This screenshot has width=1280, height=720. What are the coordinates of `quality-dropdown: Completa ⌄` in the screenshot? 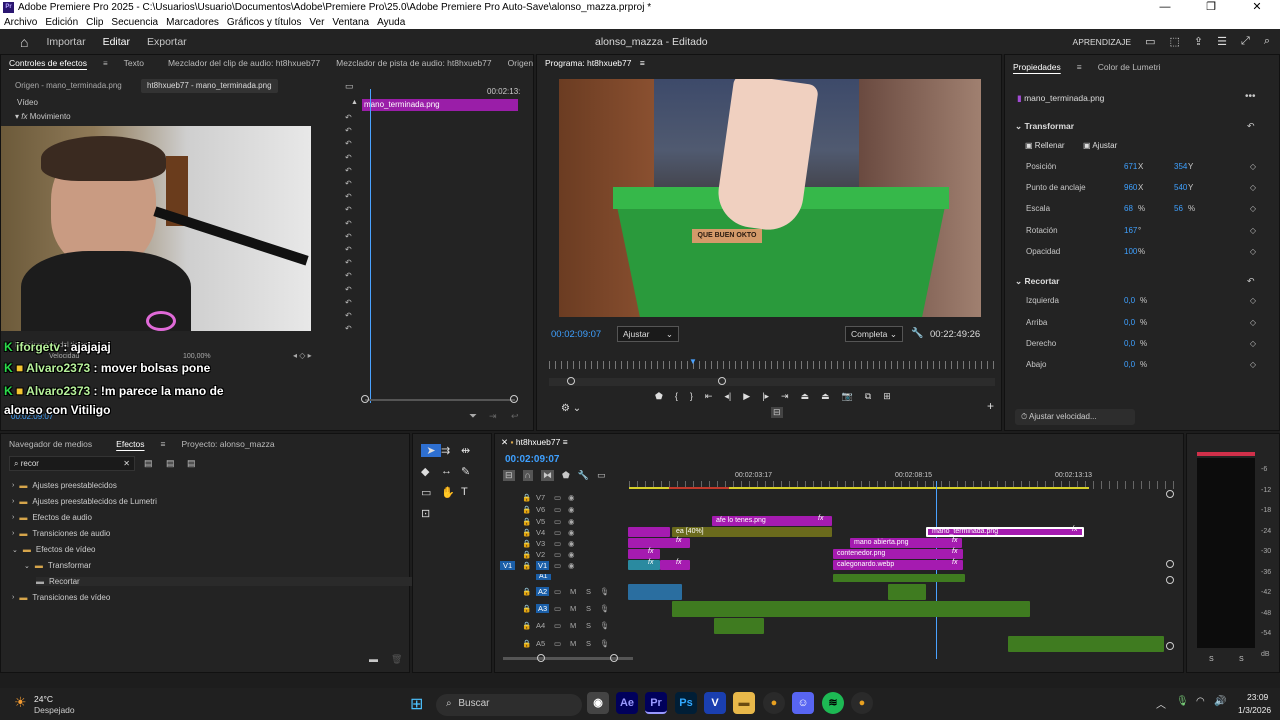 It's located at (874, 334).